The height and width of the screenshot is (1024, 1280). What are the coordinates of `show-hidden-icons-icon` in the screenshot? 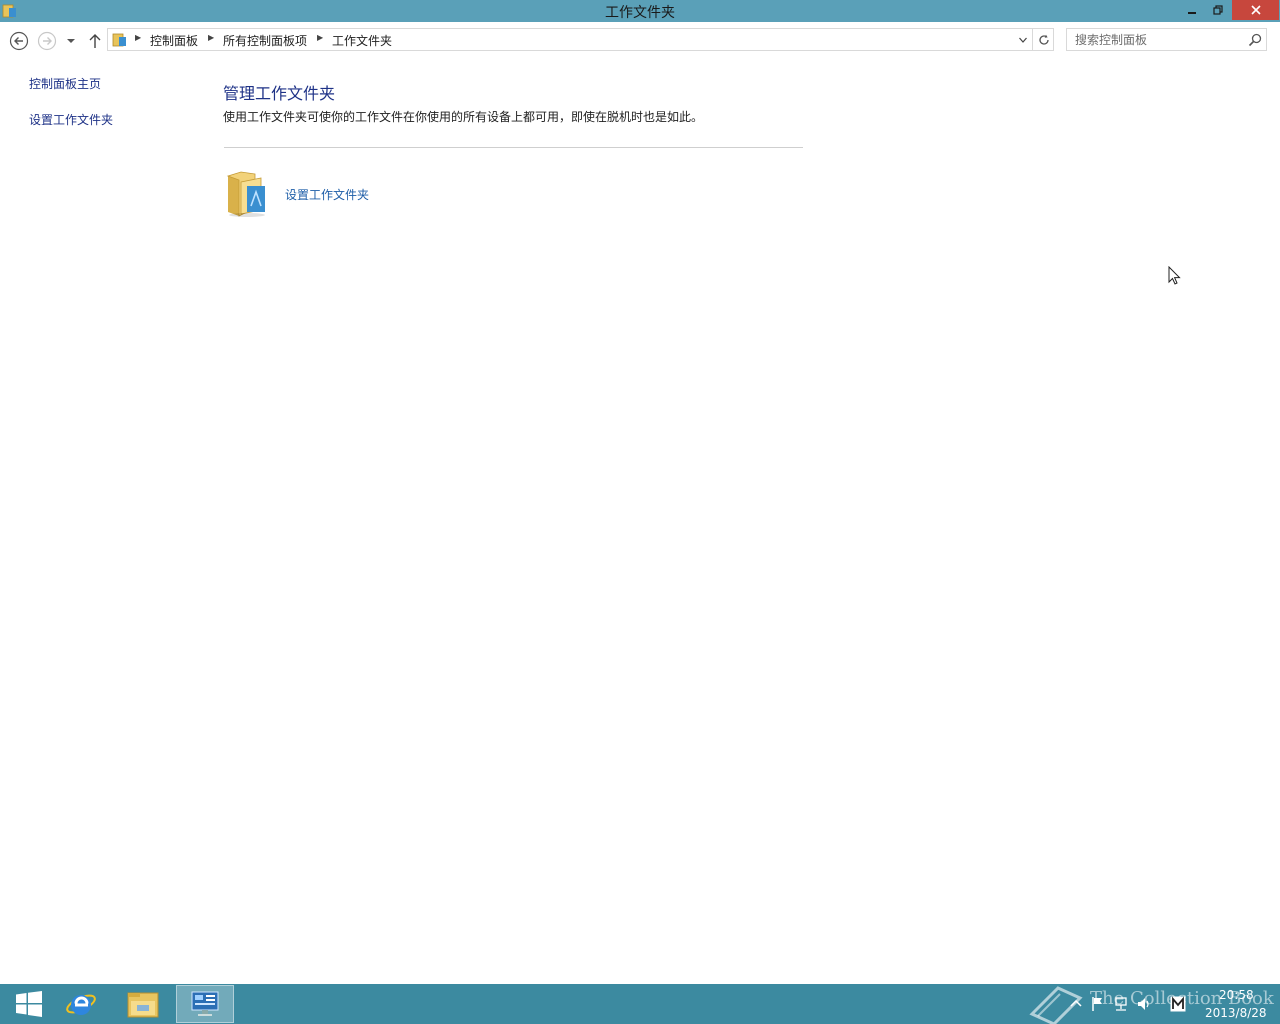 It's located at (1076, 1004).